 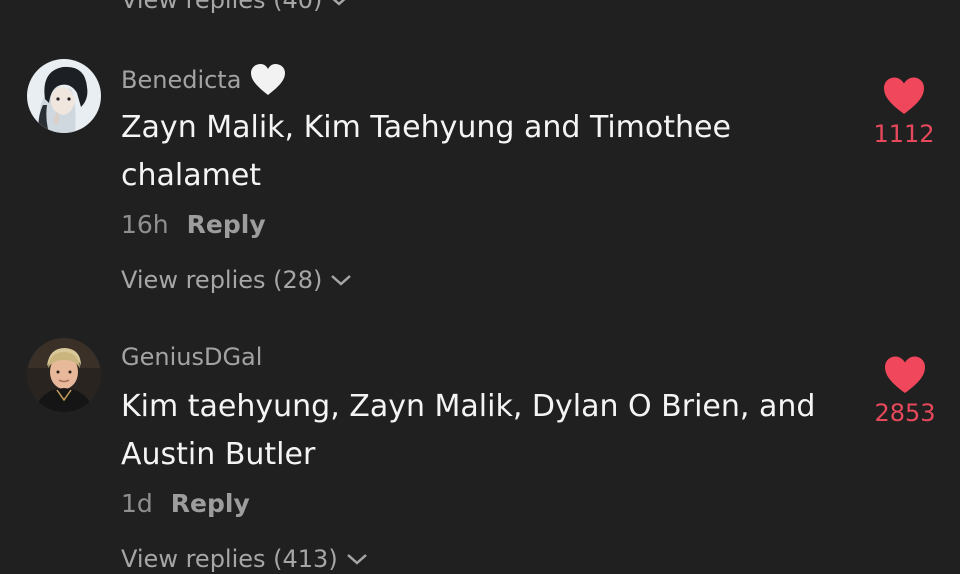 I want to click on like-count: 2853, so click(x=905, y=413).